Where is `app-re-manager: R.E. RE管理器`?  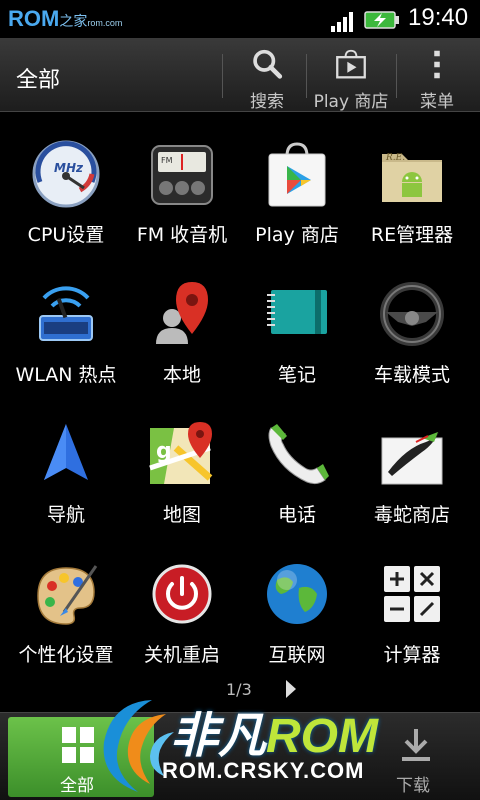 app-re-manager: R.E. RE管理器 is located at coordinates (412, 200).